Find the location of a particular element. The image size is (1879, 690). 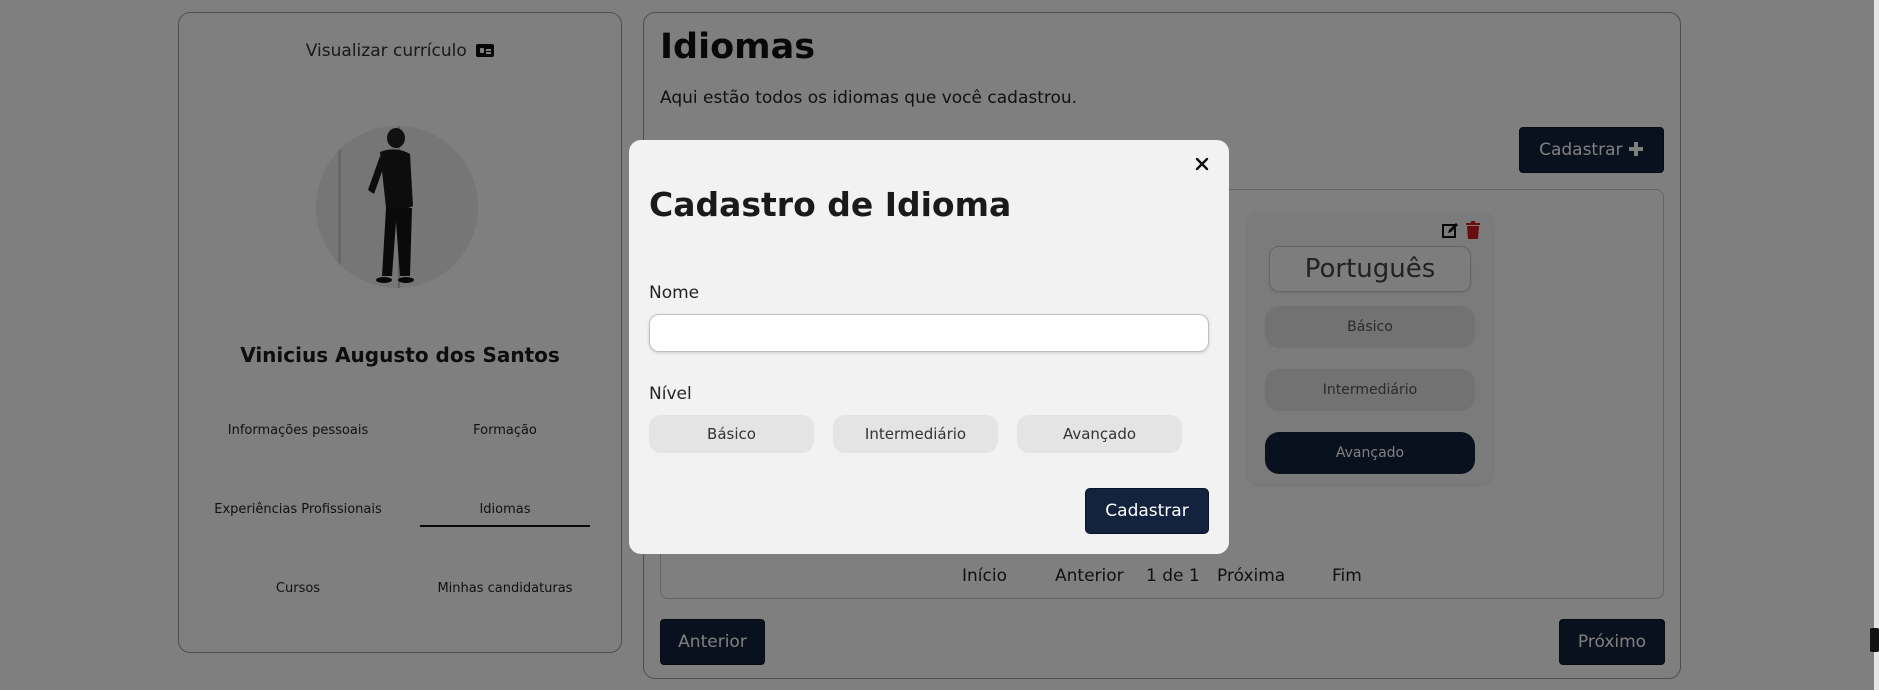

language-name-input is located at coordinates (929, 333).